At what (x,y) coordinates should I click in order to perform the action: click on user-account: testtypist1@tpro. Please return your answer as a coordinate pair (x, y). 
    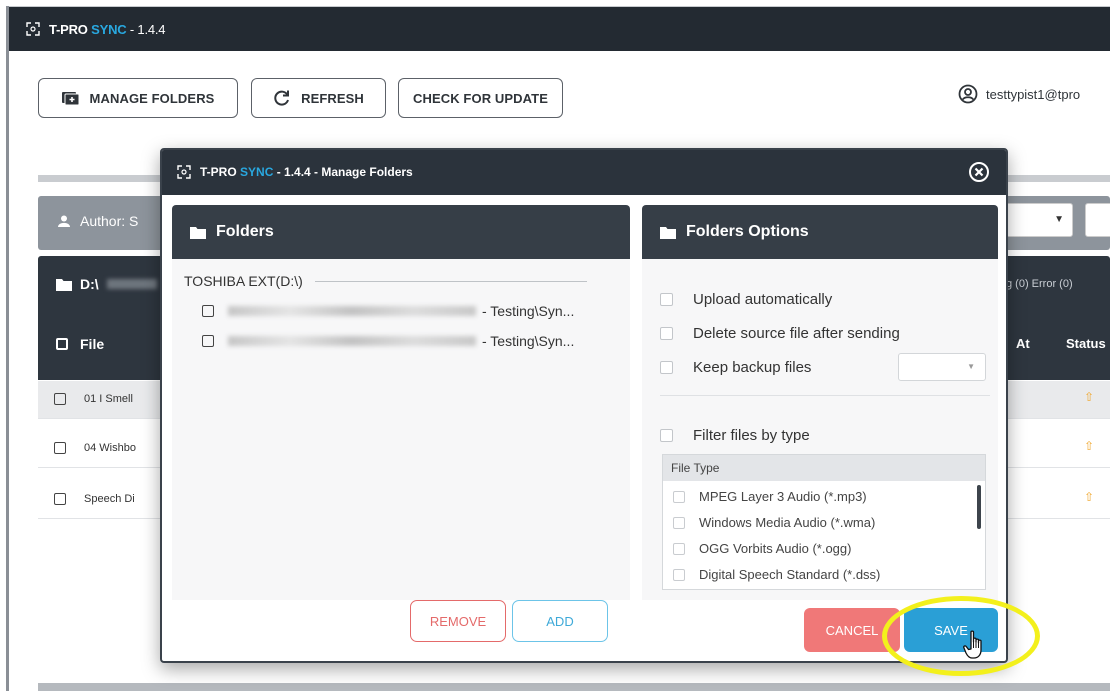
    Looking at the image, I should click on (1019, 94).